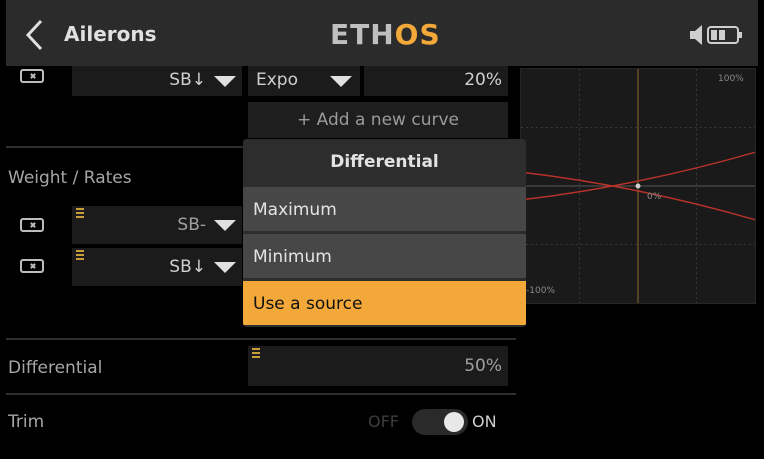 The width and height of the screenshot is (764, 459). Describe the element at coordinates (654, 197) in the screenshot. I see `graph-mid-label: 0%` at that location.